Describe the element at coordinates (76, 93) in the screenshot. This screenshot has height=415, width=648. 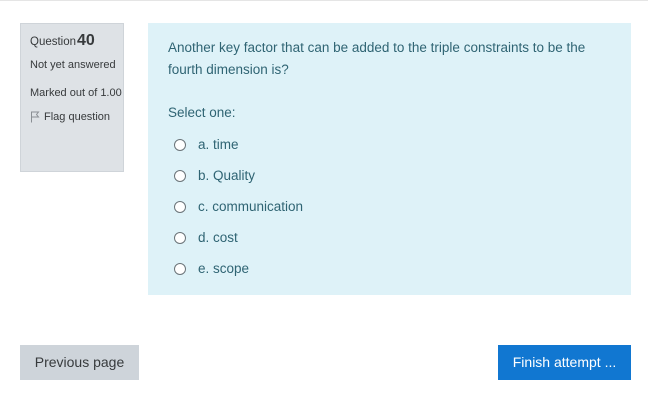
I see `question-grade: Marked out of 1.00` at that location.